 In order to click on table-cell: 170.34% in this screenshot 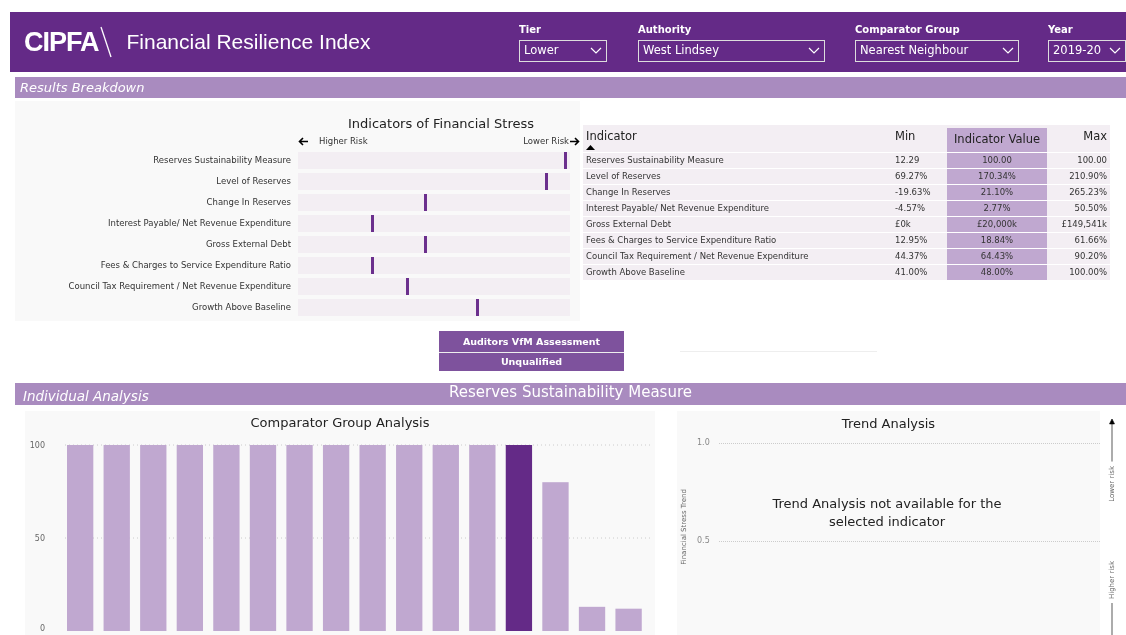, I will do `click(997, 176)`.